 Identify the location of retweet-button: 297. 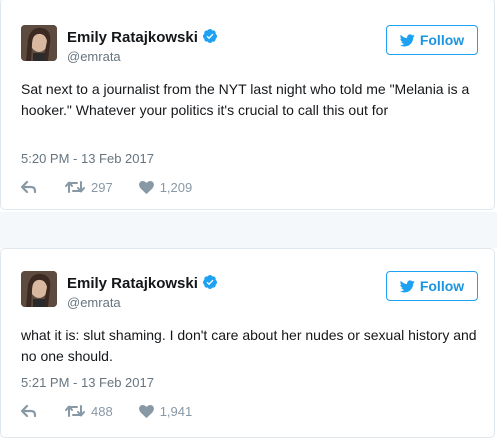
(89, 187).